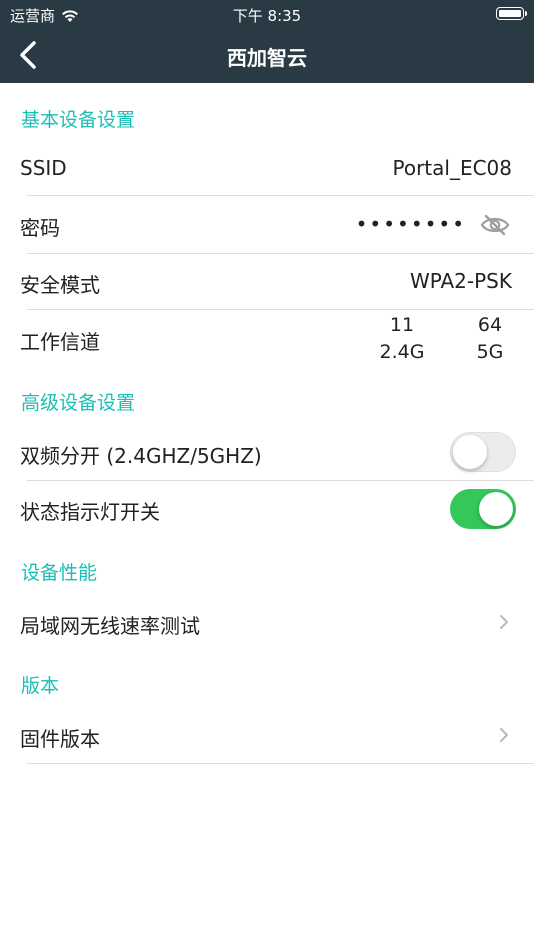 The height and width of the screenshot is (950, 534). What do you see at coordinates (267, 509) in the screenshot?
I see `status-led-row: 状态指示灯开关` at bounding box center [267, 509].